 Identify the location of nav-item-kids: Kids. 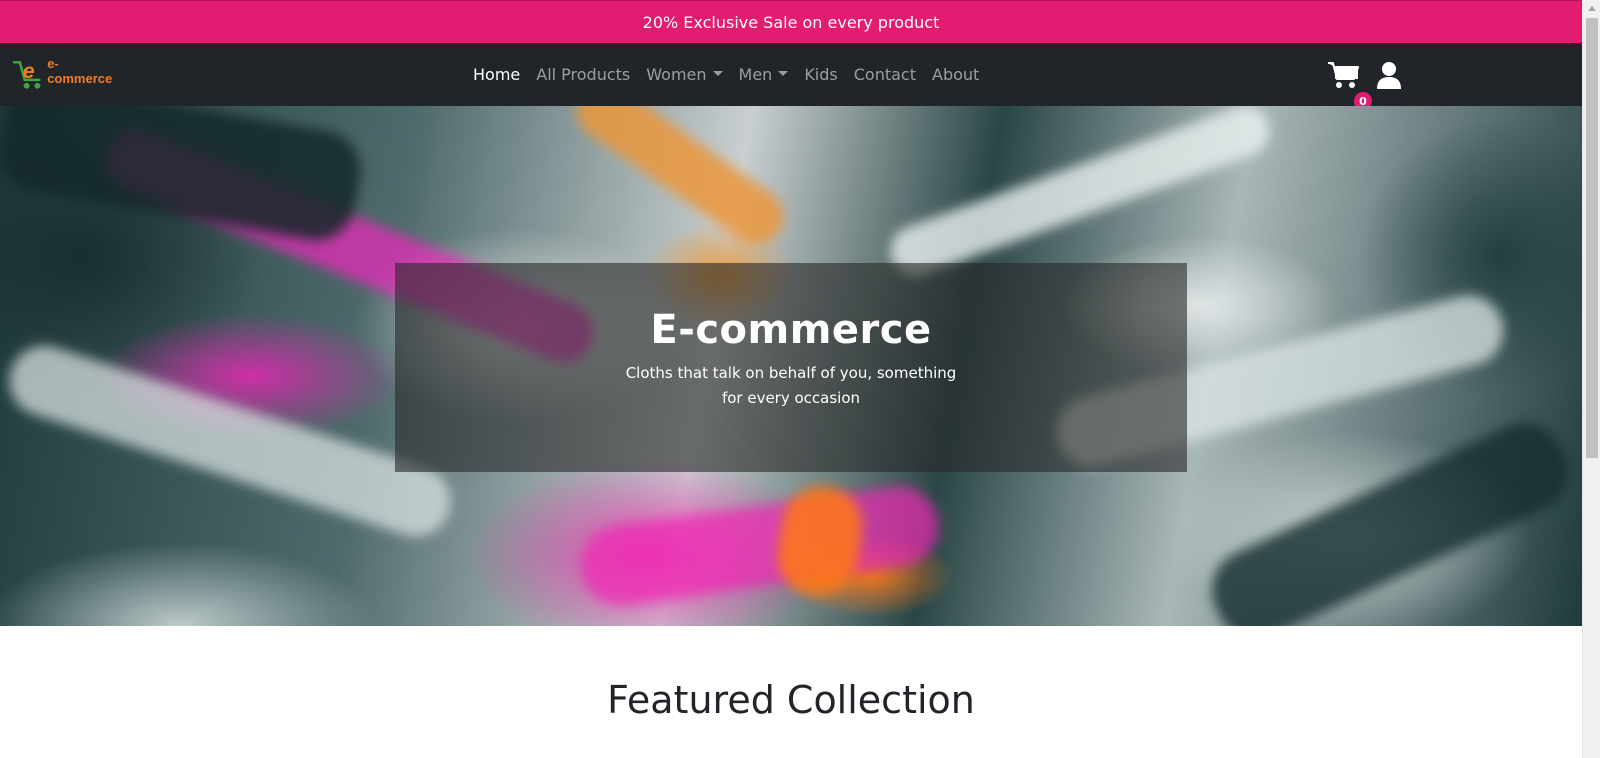
(820, 74).